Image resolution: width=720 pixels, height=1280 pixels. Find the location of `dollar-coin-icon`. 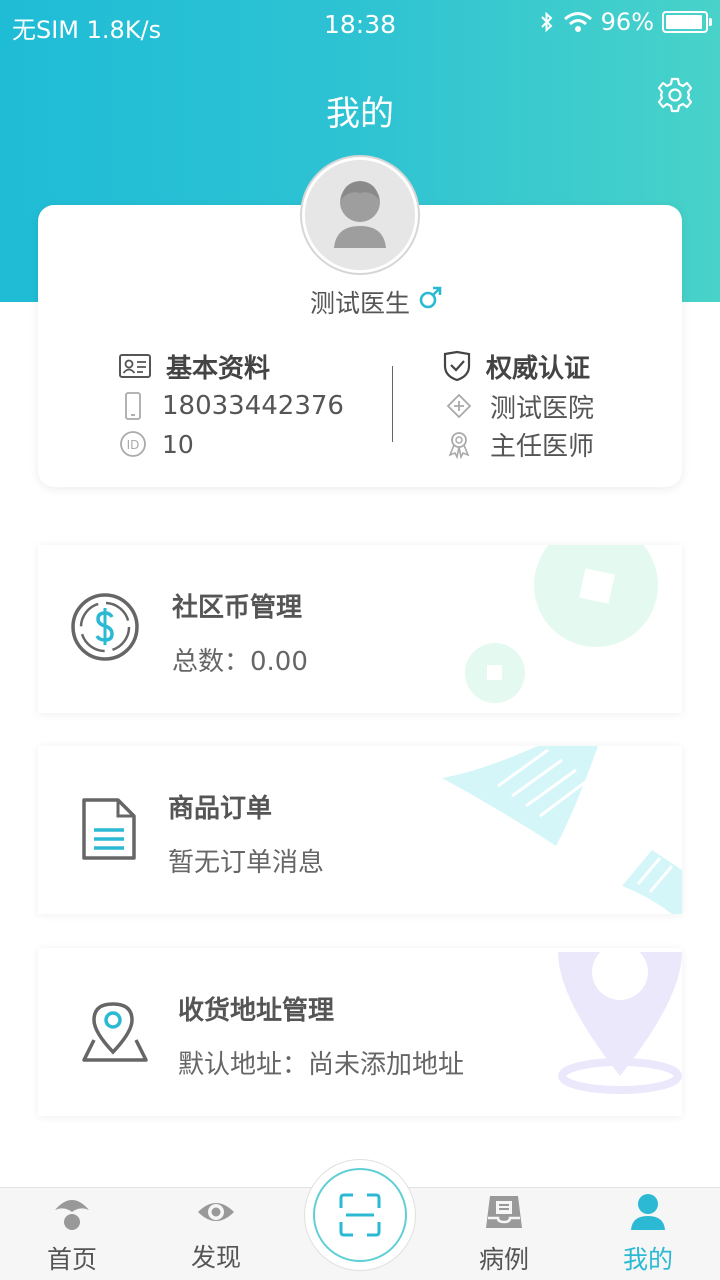

dollar-coin-icon is located at coordinates (105, 627).